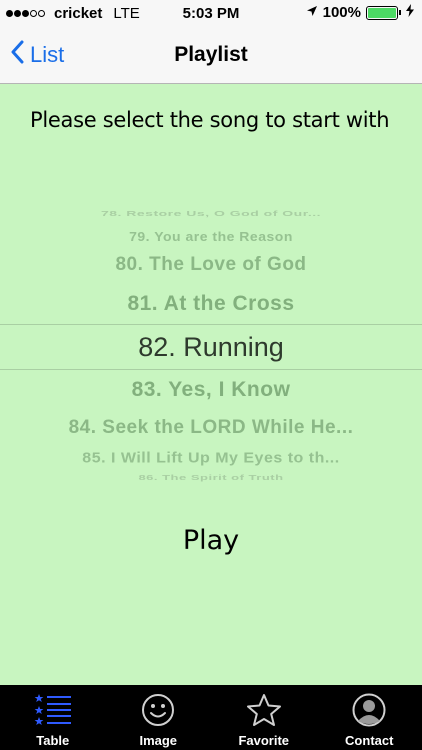 The height and width of the screenshot is (750, 422). What do you see at coordinates (211, 540) in the screenshot?
I see `play-button: Play` at bounding box center [211, 540].